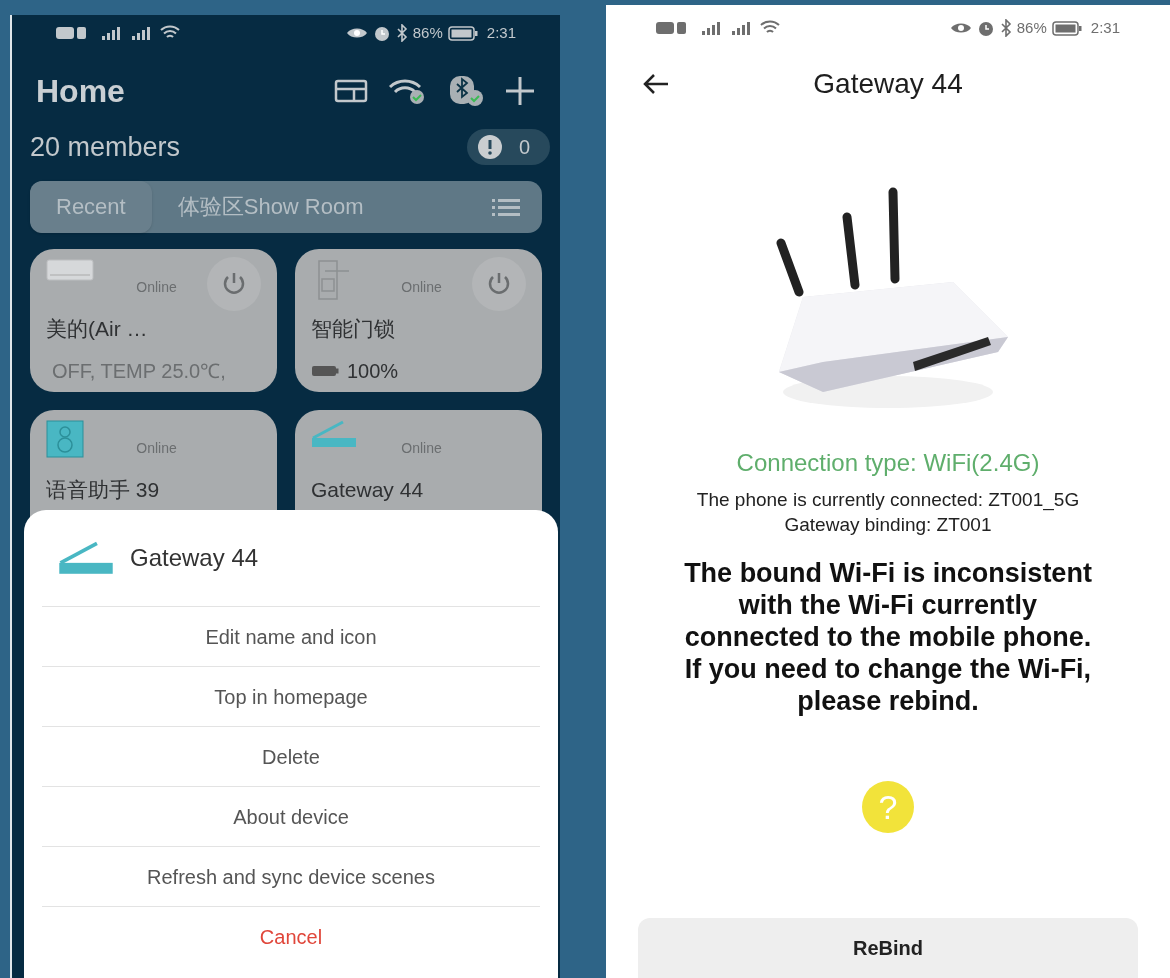 Image resolution: width=1170 pixels, height=978 pixels. What do you see at coordinates (520, 91) in the screenshot?
I see `plus-icon` at bounding box center [520, 91].